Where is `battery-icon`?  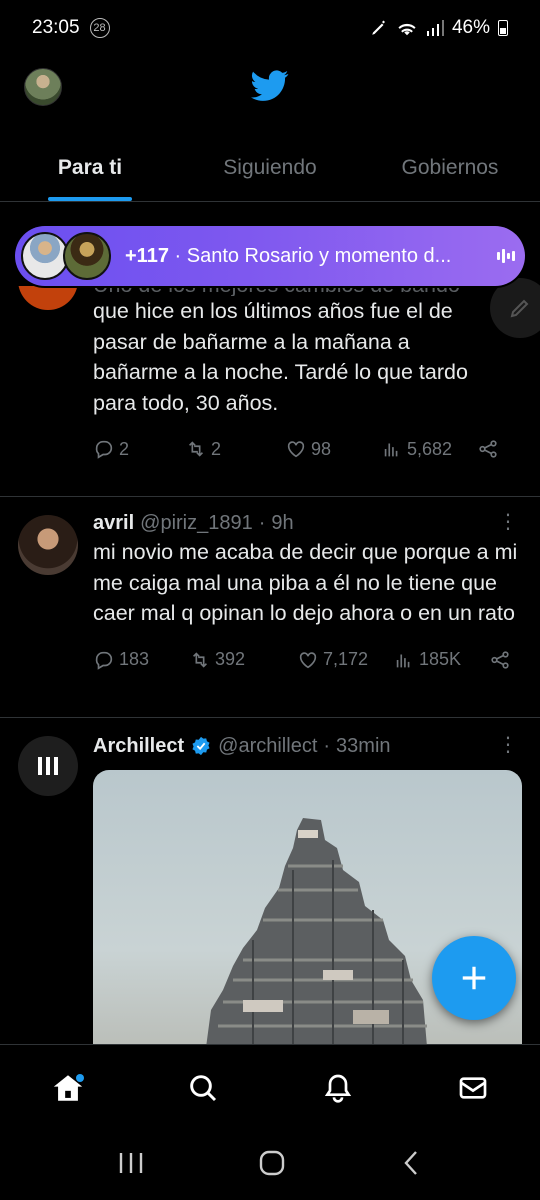
battery-icon is located at coordinates (503, 28).